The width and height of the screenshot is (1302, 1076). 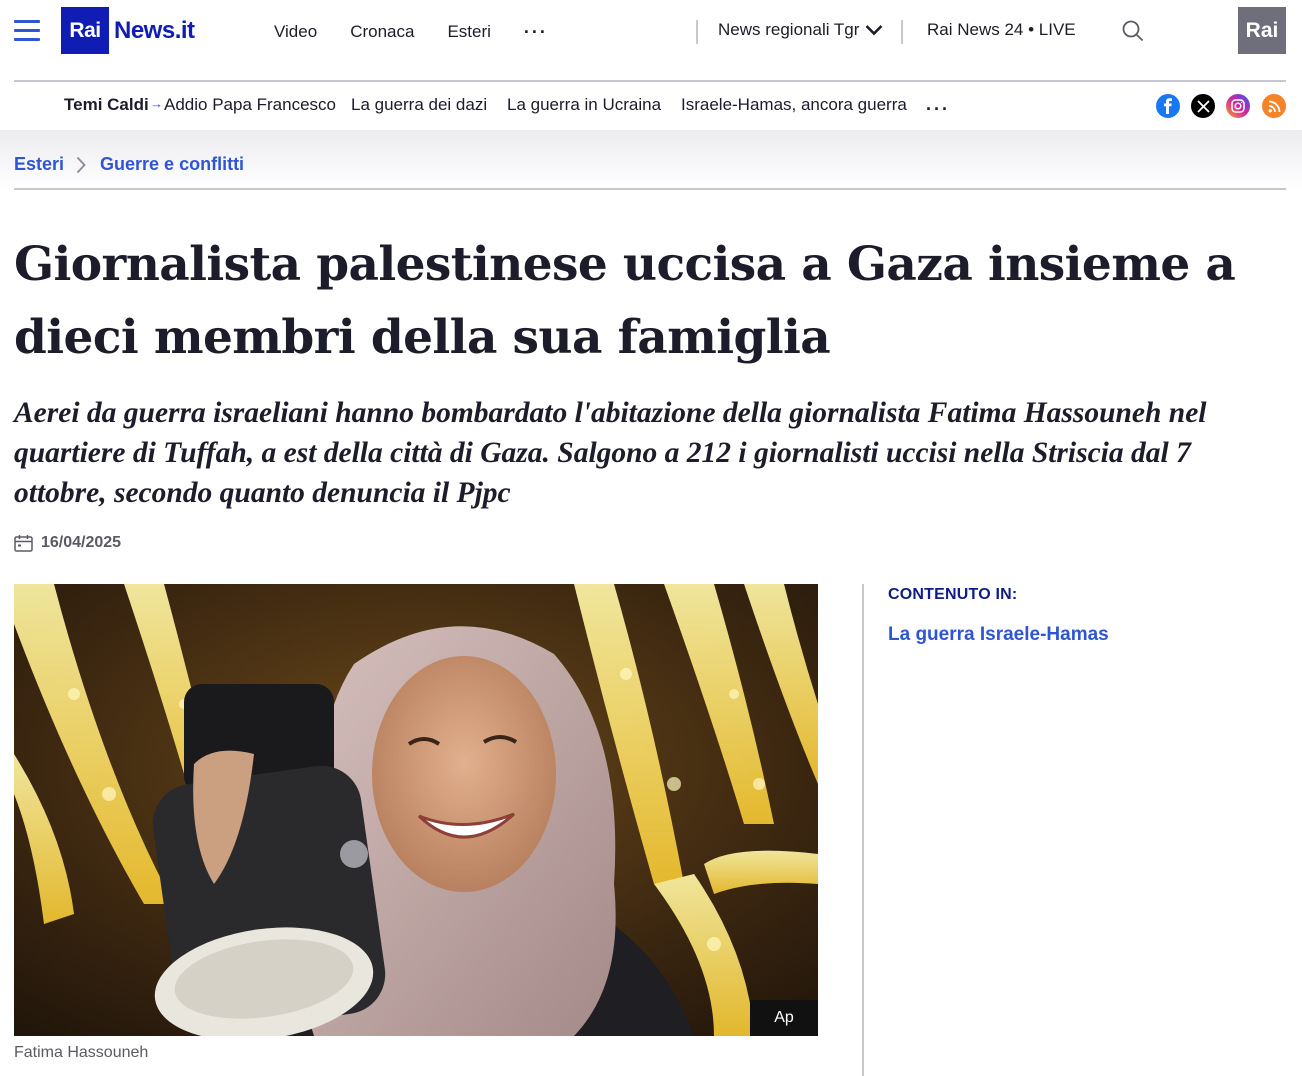 I want to click on regionali-label: News regionali Tgr, so click(x=789, y=29).